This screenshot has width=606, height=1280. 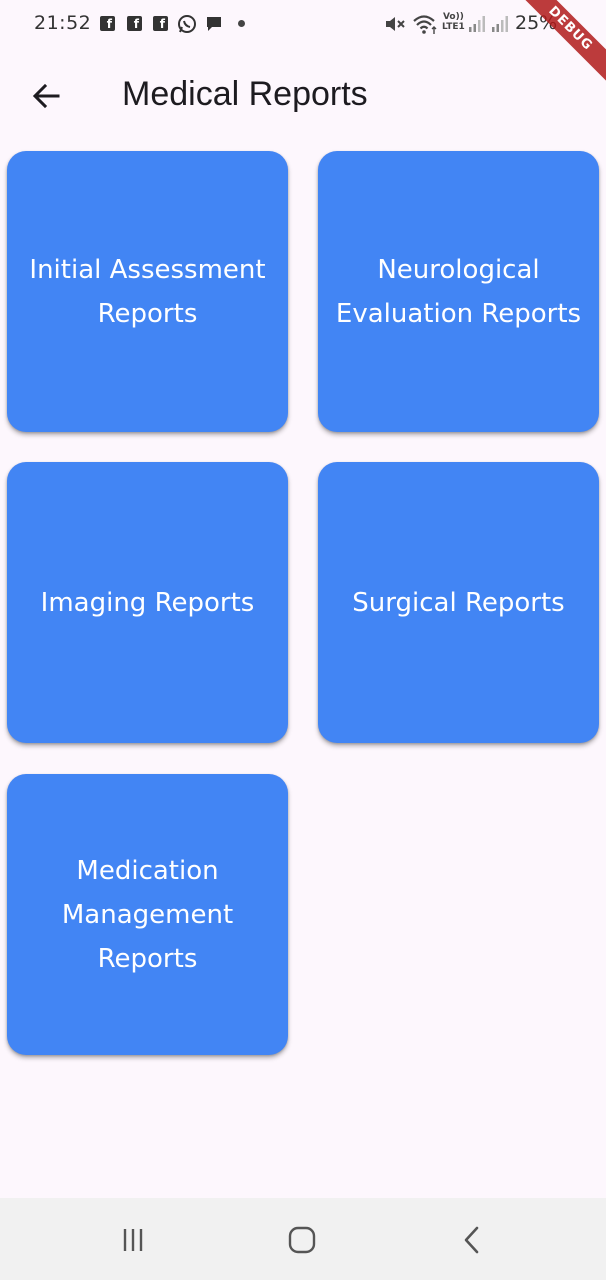 I want to click on recents-icon, so click(x=133, y=1240).